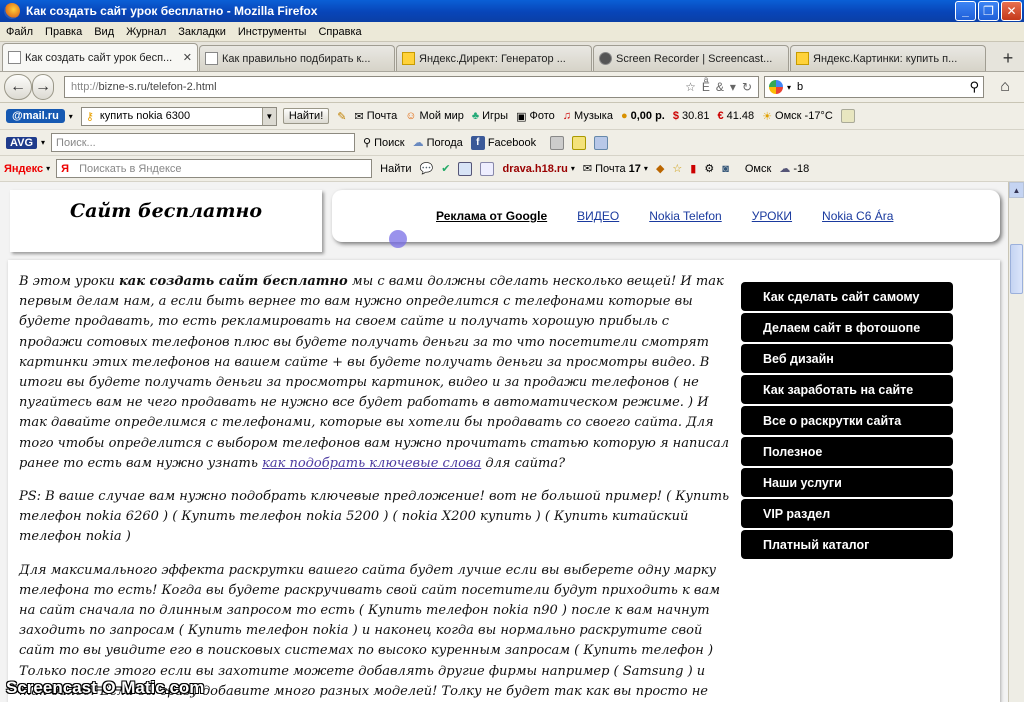  Describe the element at coordinates (202, 32) in the screenshot. I see `menu-bookmarks: Закладки` at that location.